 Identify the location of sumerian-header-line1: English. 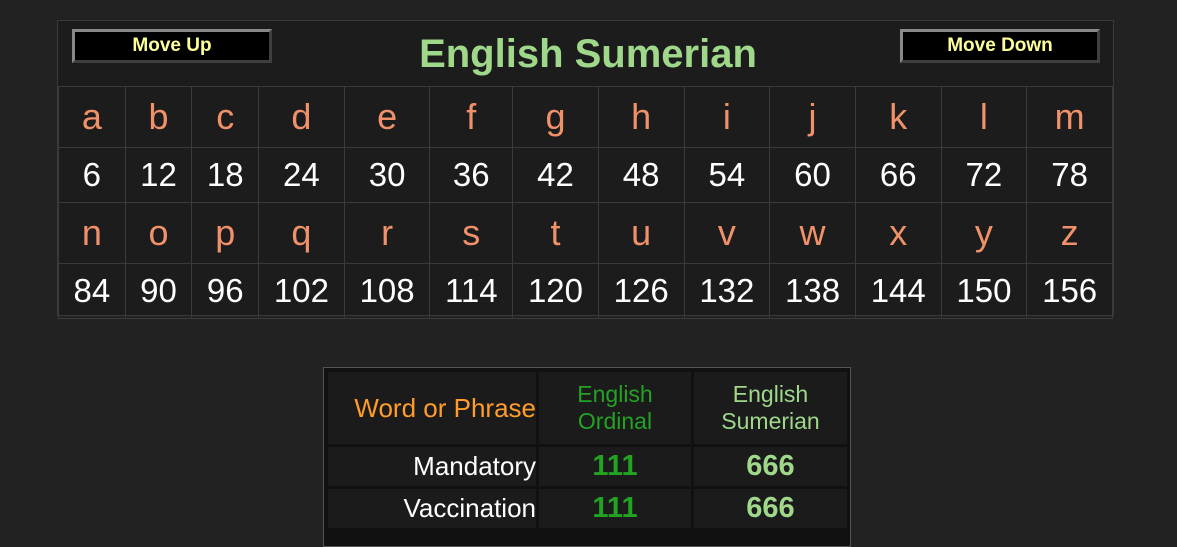
(770, 394).